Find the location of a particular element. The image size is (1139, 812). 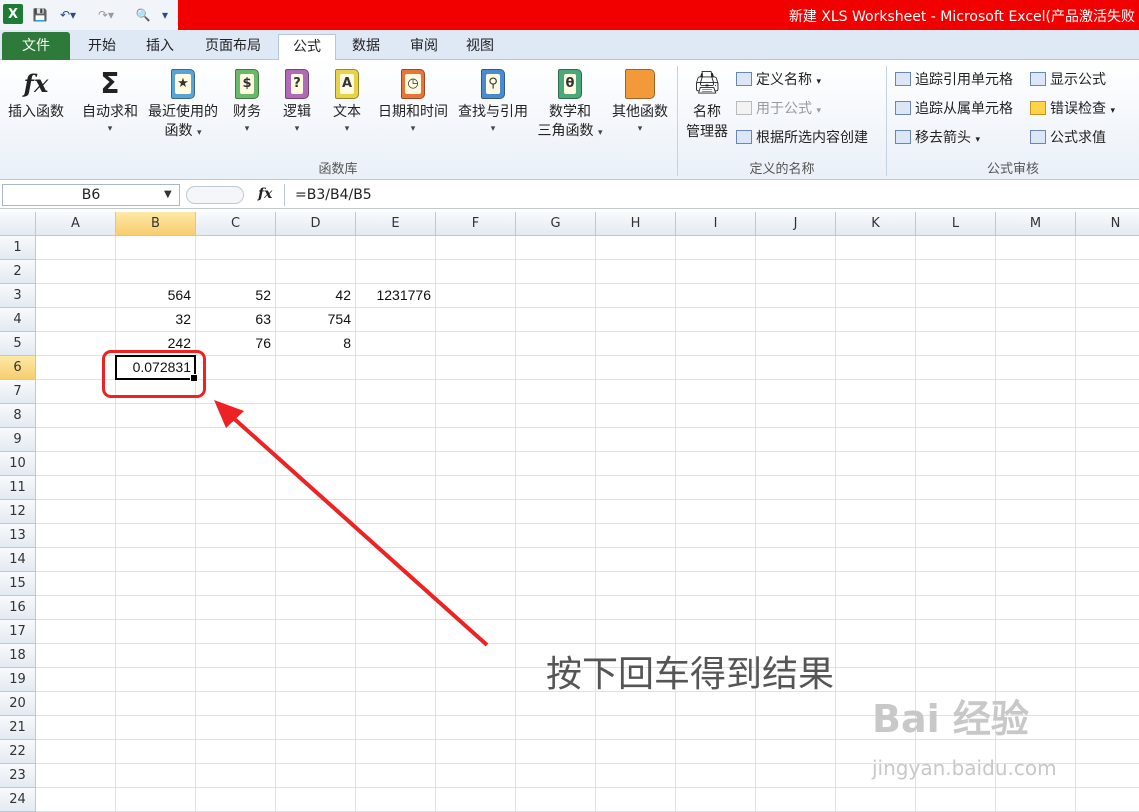

annotation-text: 按下回车得到结果 is located at coordinates (690, 674).